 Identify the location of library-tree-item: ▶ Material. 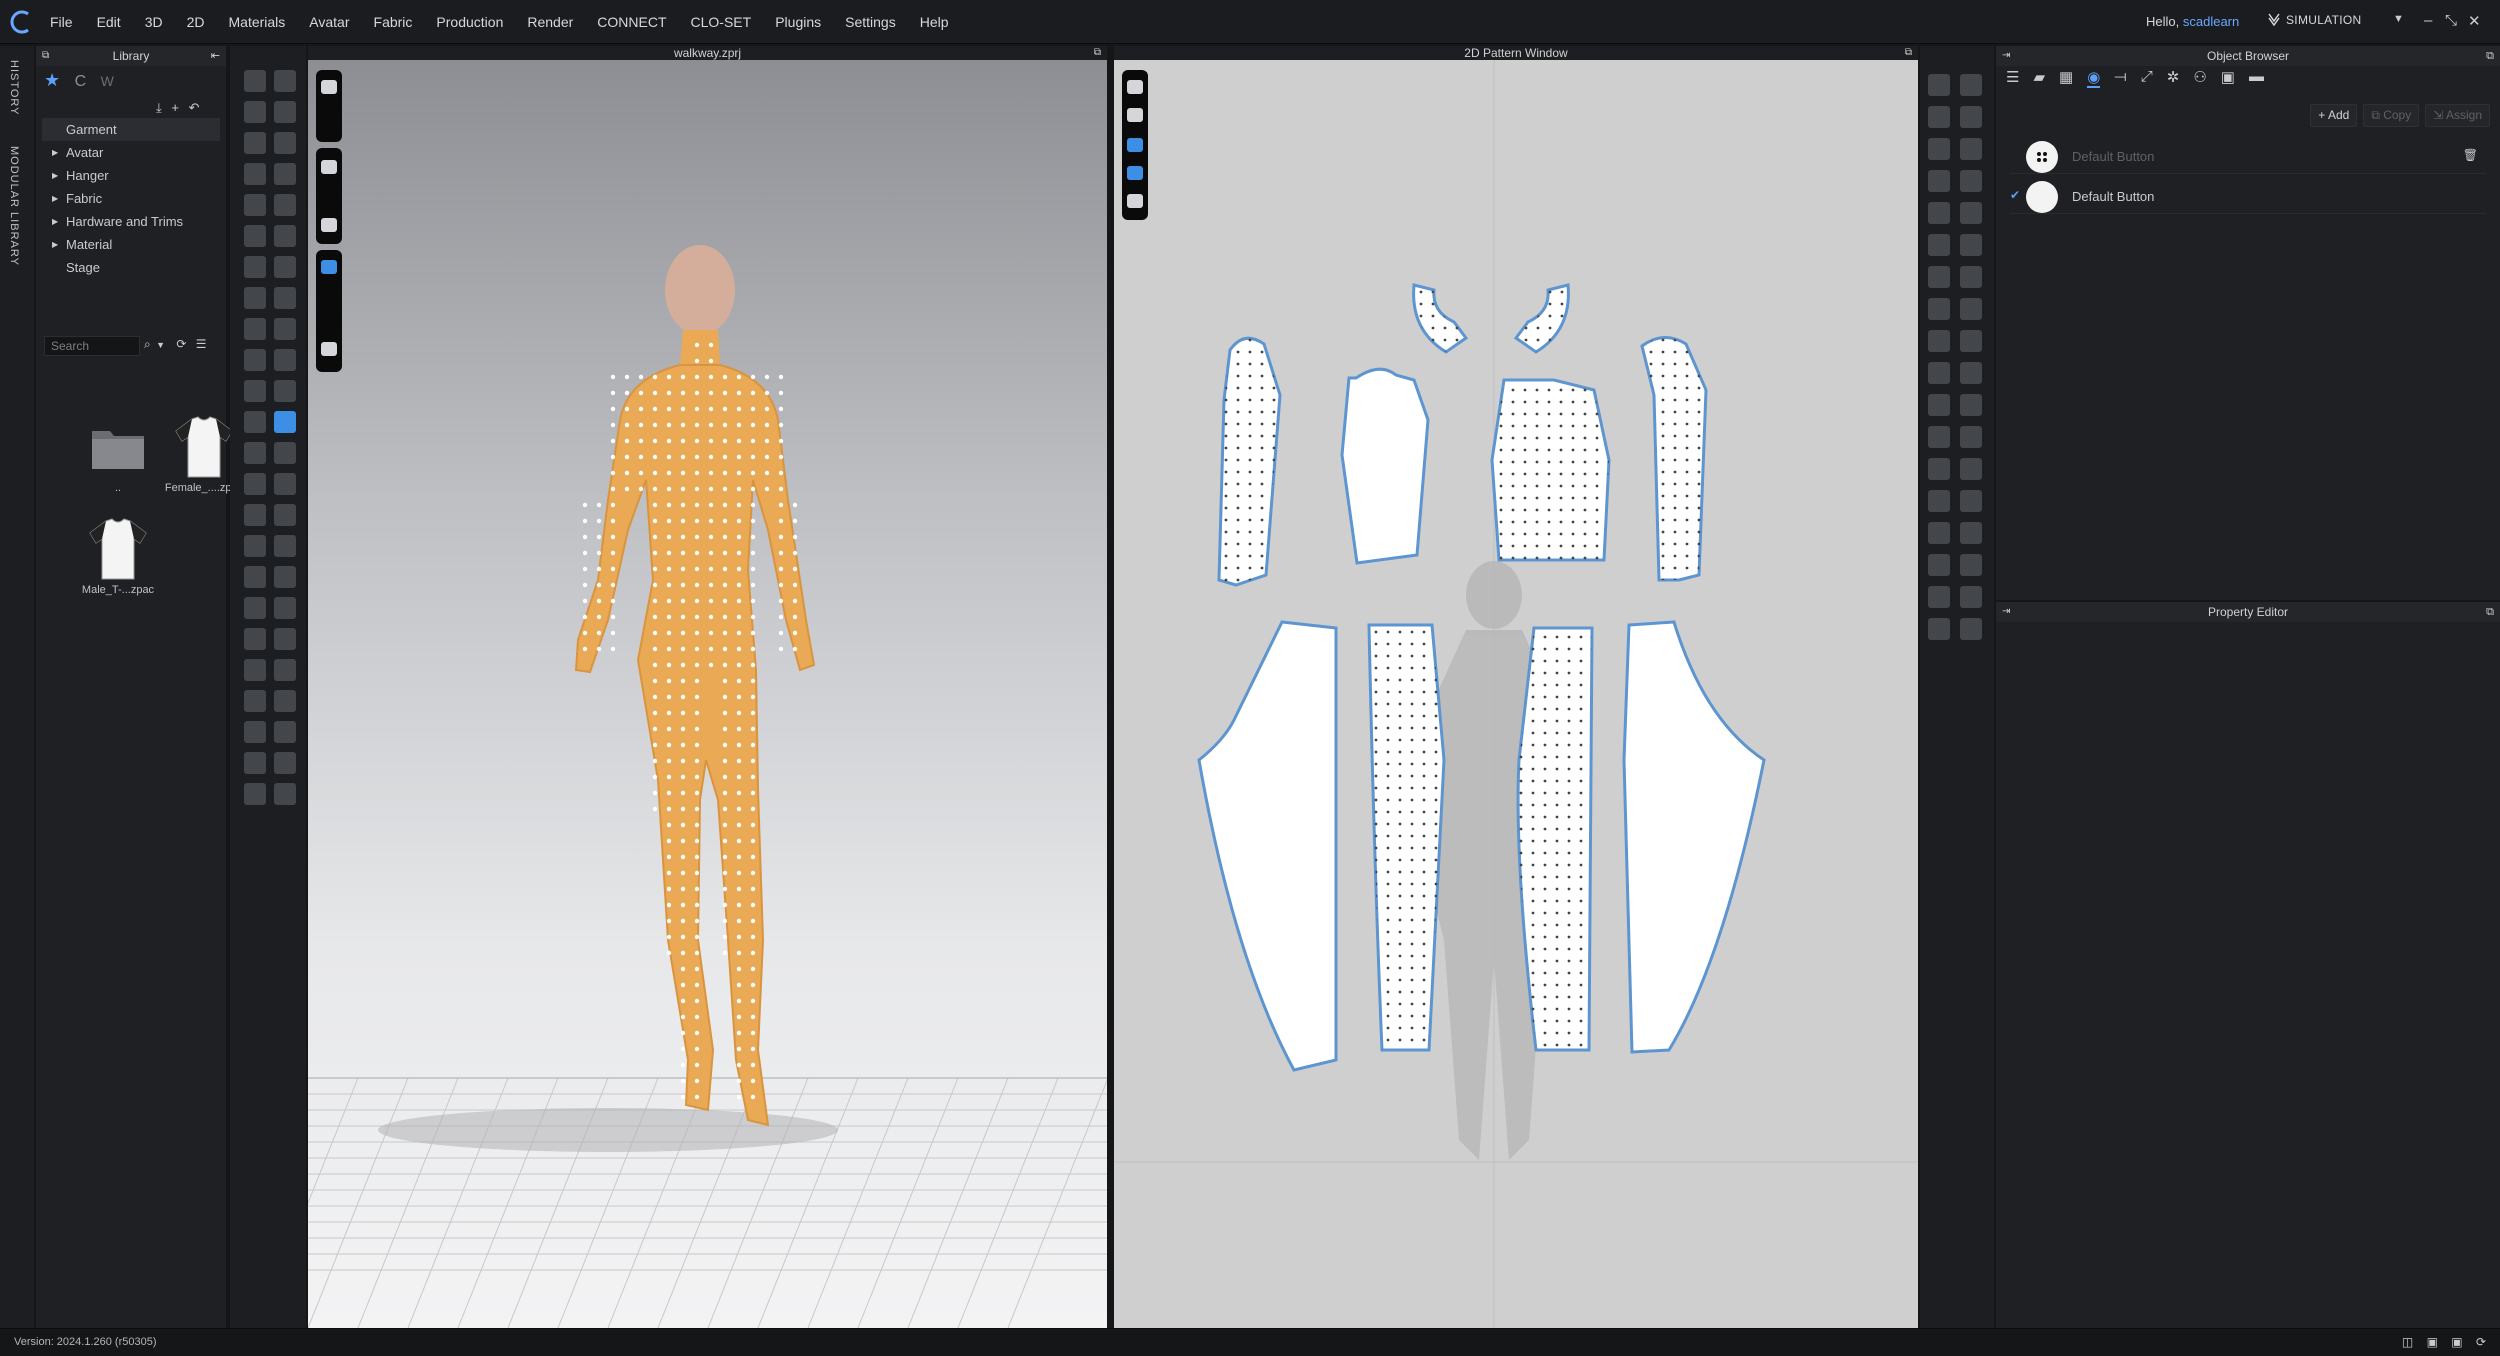
(131, 244).